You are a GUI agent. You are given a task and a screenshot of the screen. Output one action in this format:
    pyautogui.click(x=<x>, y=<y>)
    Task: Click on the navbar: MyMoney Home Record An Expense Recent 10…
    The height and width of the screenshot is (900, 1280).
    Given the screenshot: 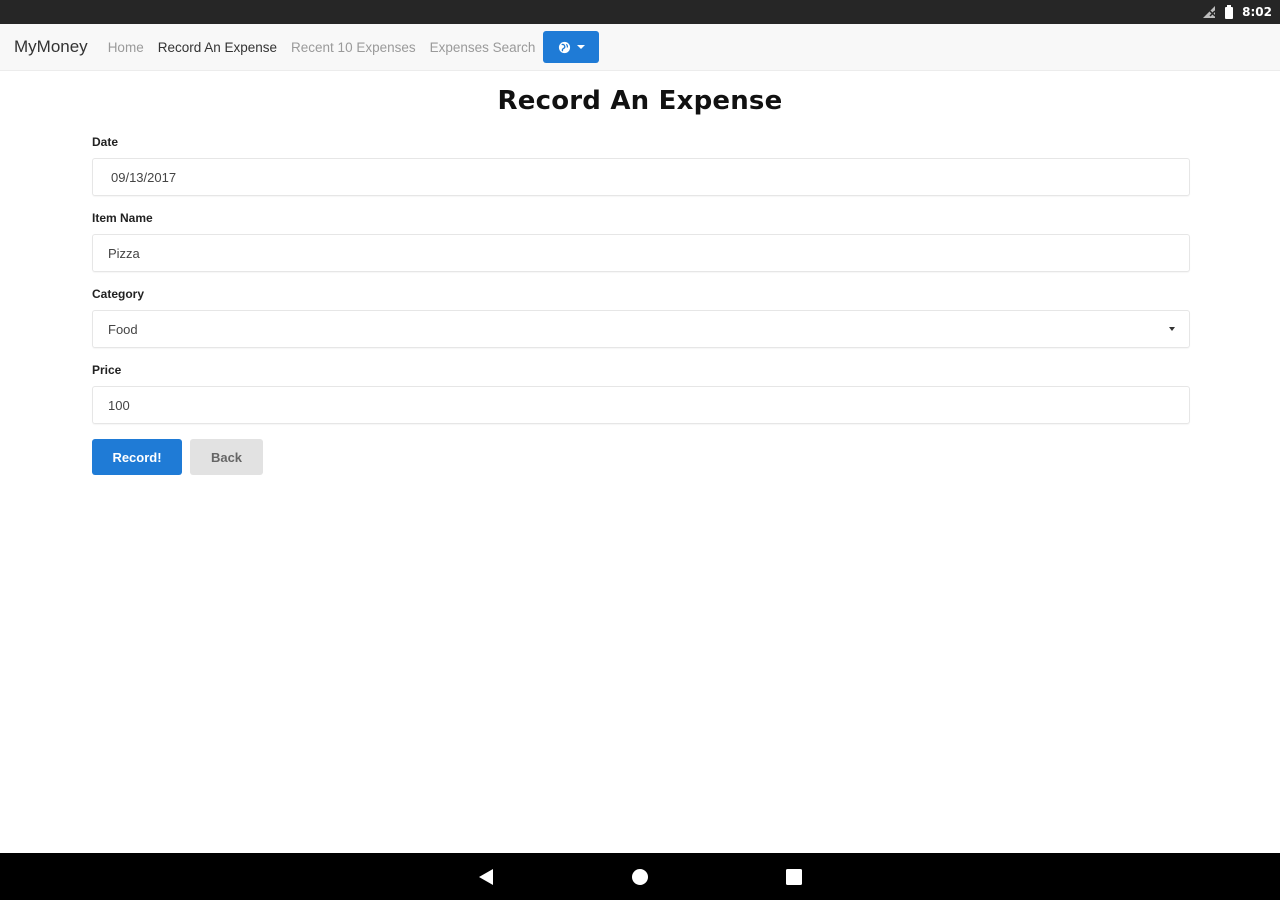 What is the action you would take?
    pyautogui.click(x=640, y=47)
    